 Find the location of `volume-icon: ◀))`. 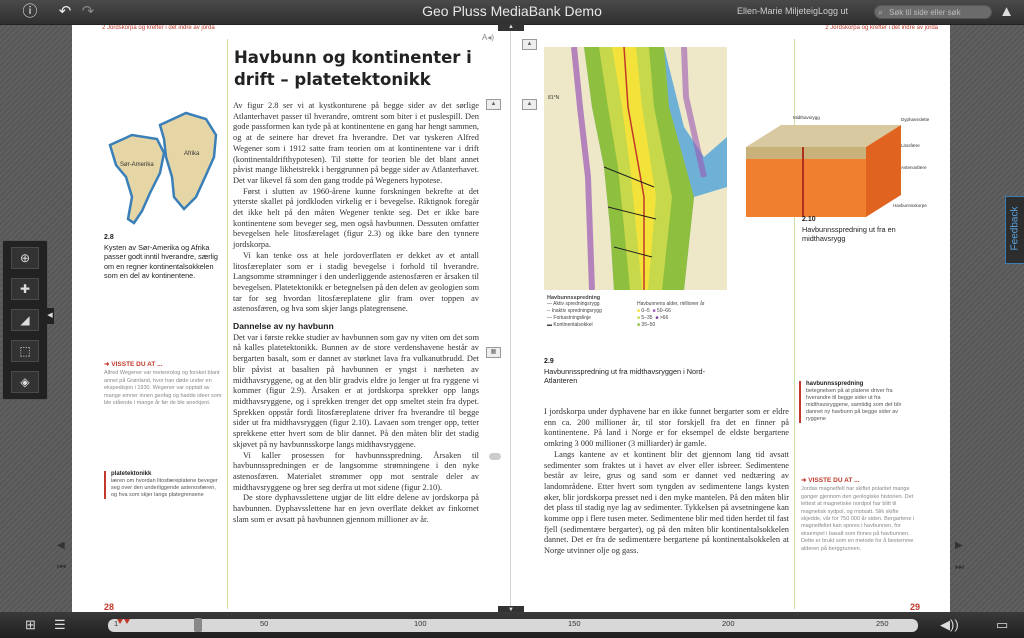

volume-icon: ◀)) is located at coordinates (949, 625).